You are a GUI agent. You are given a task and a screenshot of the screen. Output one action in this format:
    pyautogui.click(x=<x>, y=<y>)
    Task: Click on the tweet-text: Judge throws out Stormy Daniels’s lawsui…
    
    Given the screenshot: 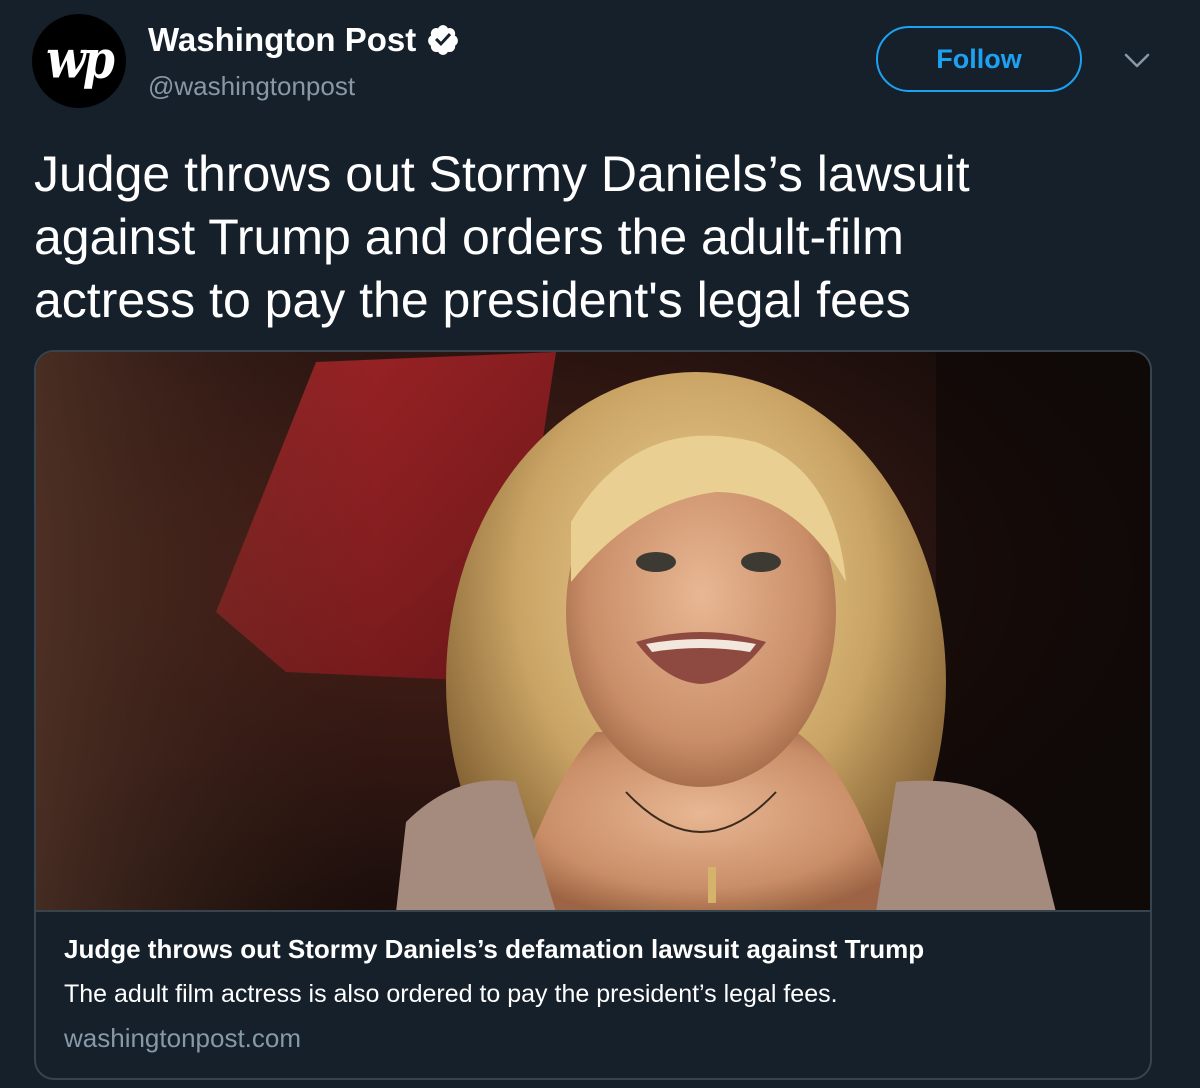 What is the action you would take?
    pyautogui.click(x=502, y=237)
    